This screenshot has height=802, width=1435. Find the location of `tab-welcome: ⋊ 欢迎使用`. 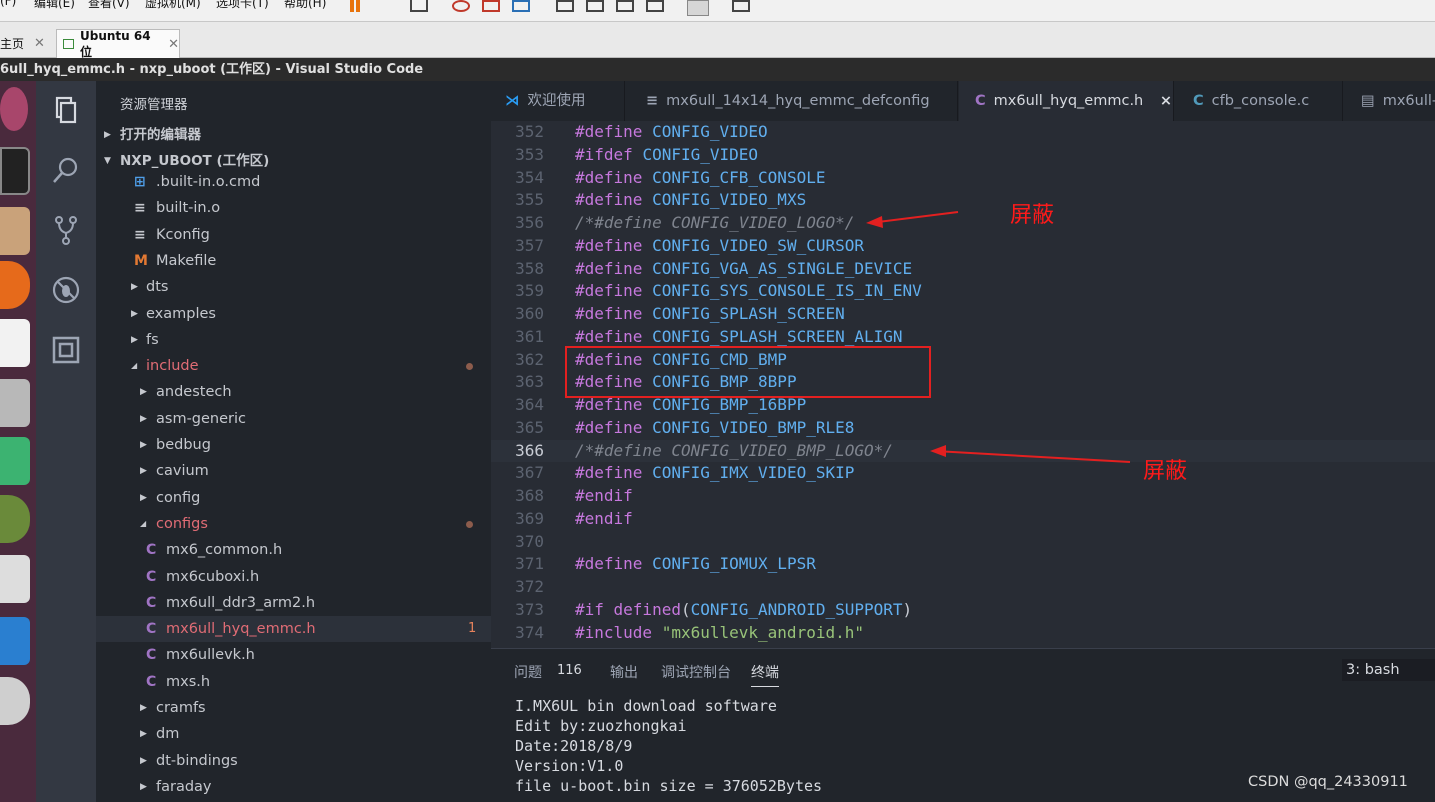

tab-welcome: ⋊ 欢迎使用 is located at coordinates (558, 101).